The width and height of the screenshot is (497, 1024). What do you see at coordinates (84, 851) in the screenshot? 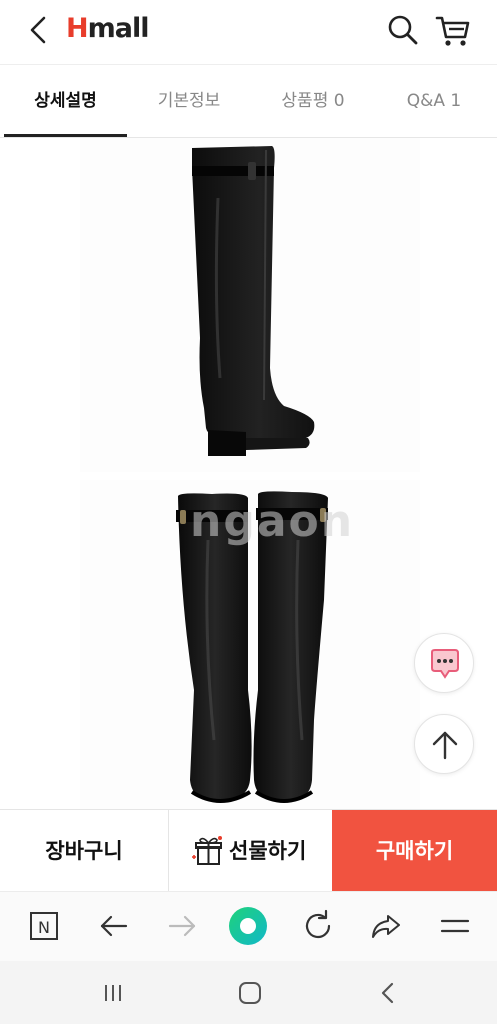
I see `add-to-cart-button: 장바구니` at bounding box center [84, 851].